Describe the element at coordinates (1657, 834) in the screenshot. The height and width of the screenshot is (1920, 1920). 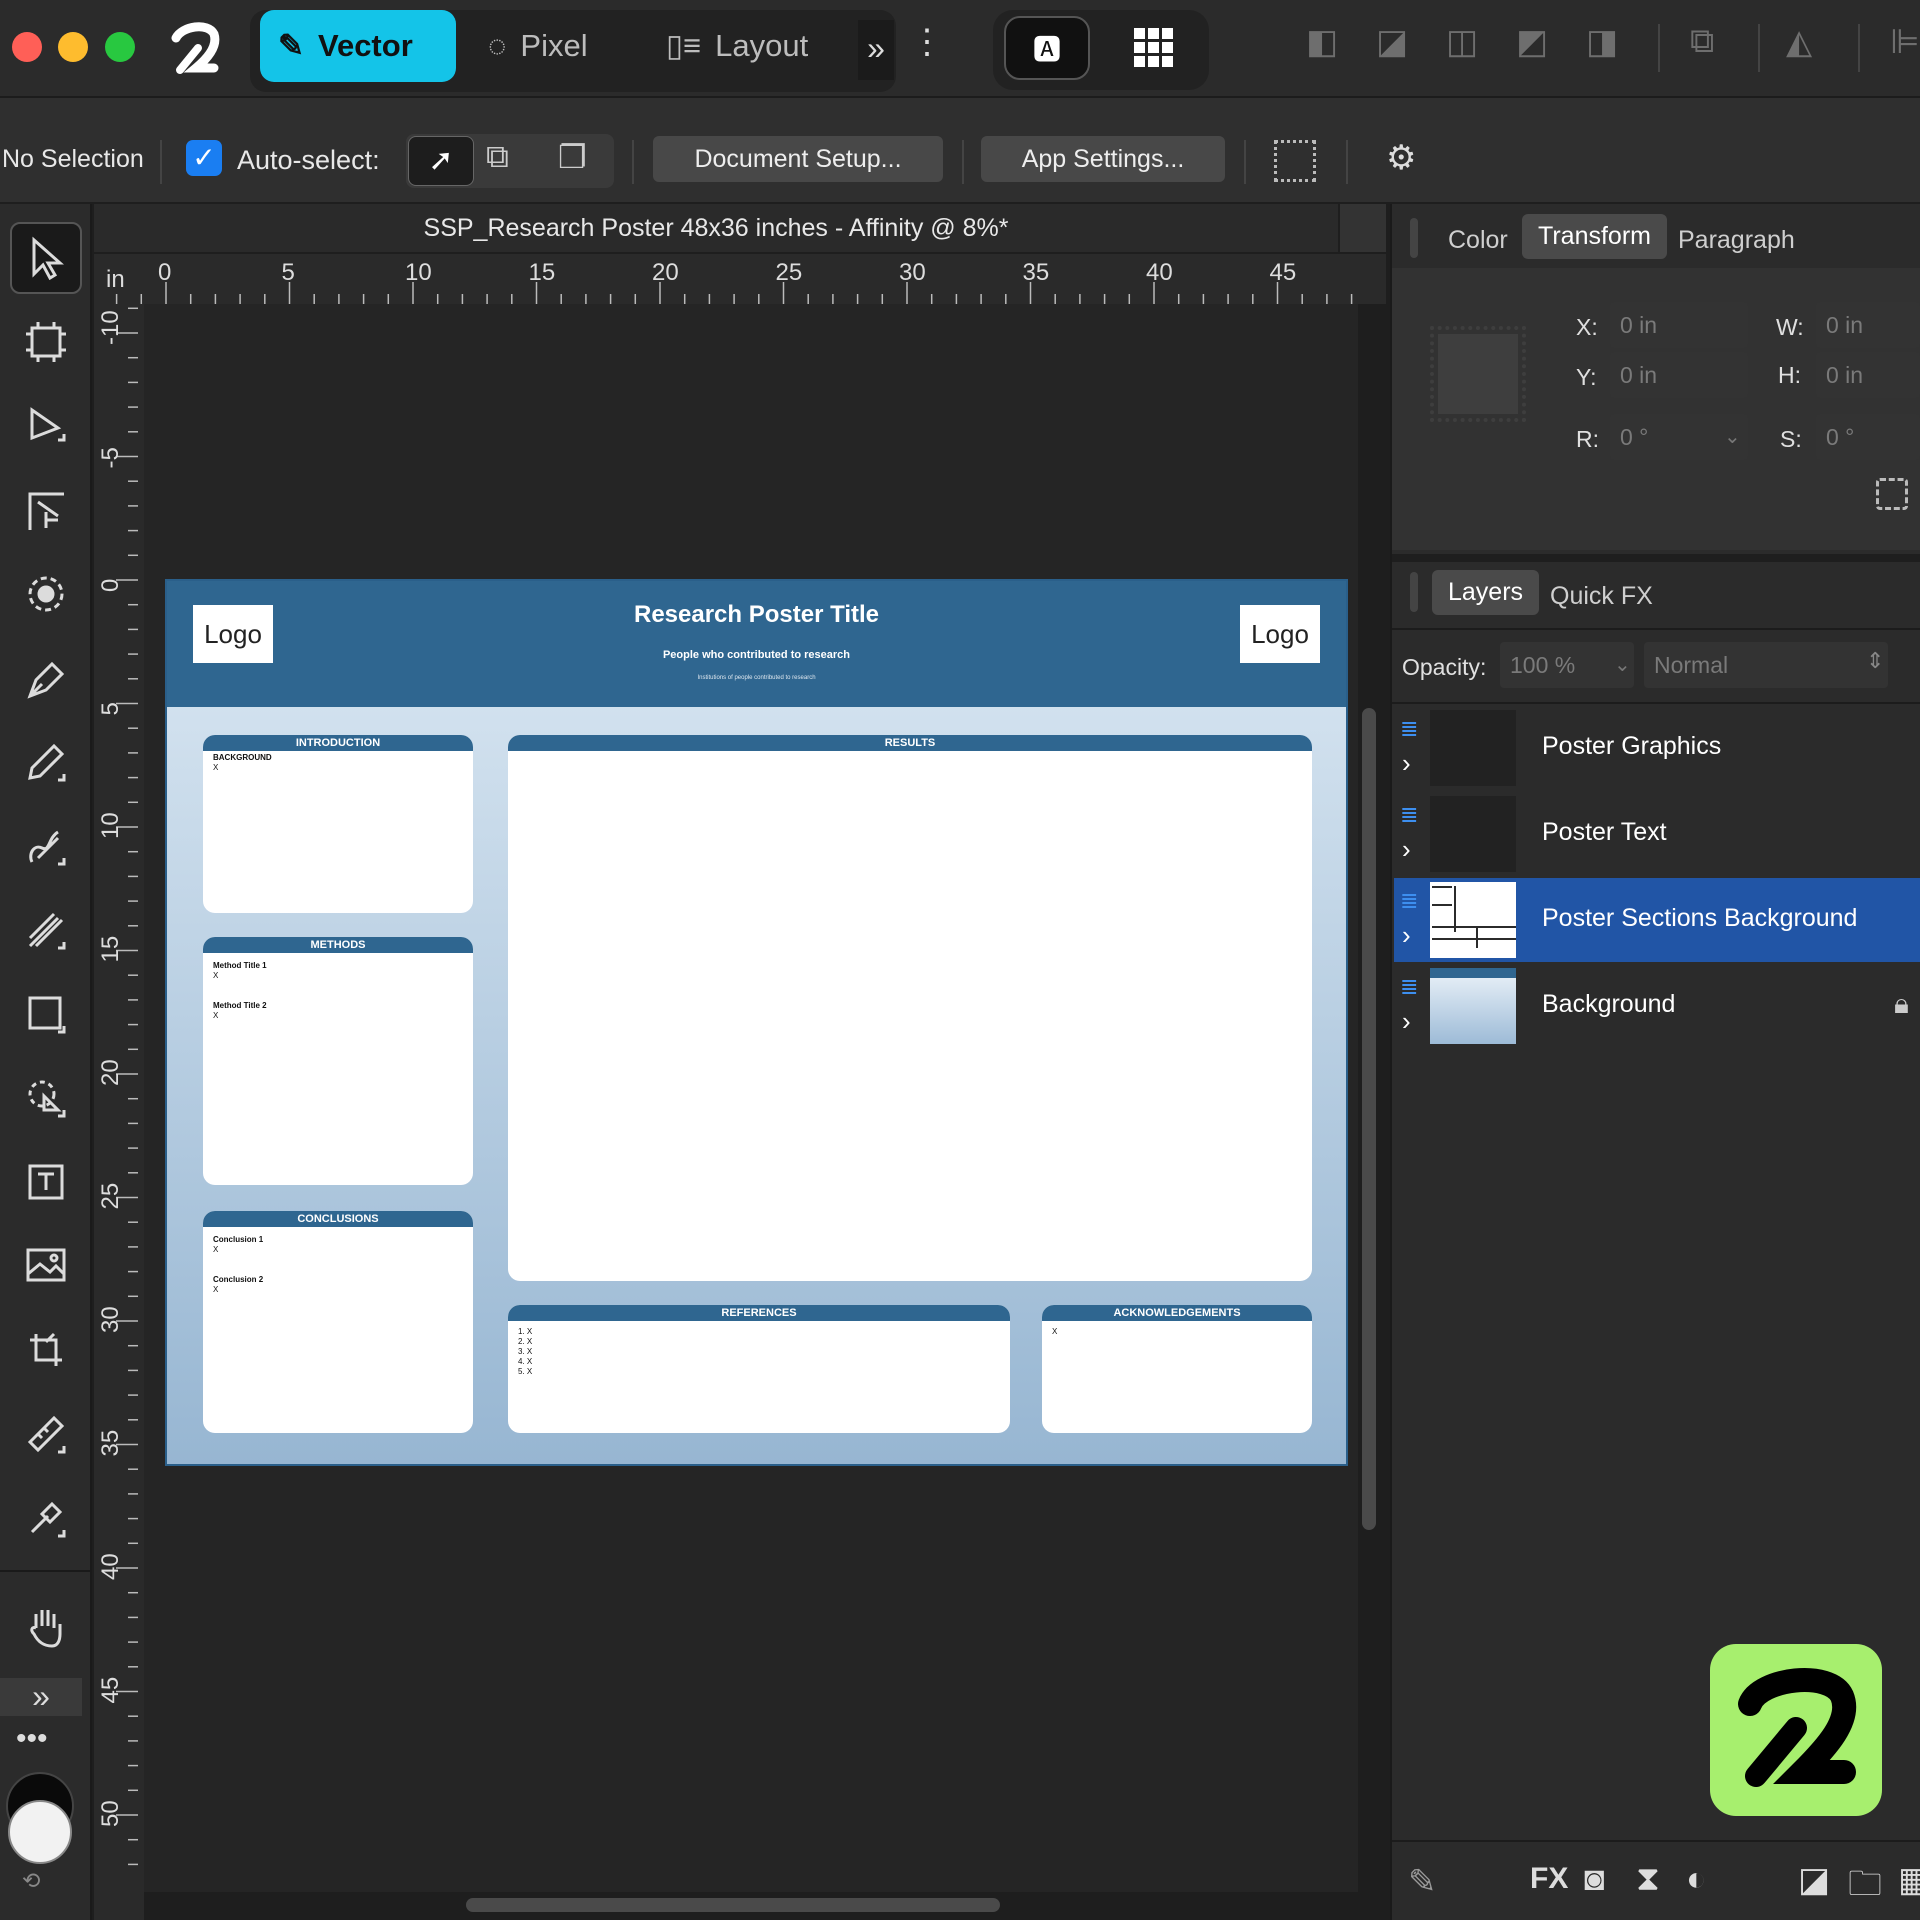
I see `layer-row: ≣ › Poster Text` at that location.